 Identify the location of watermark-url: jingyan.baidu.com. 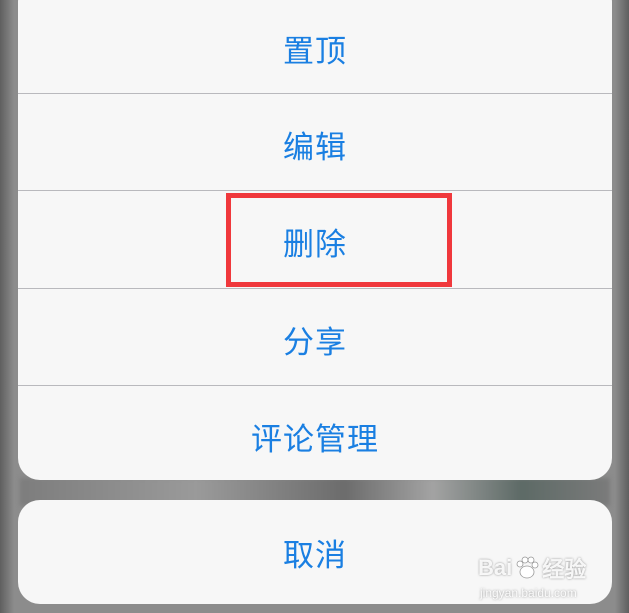
(528, 593).